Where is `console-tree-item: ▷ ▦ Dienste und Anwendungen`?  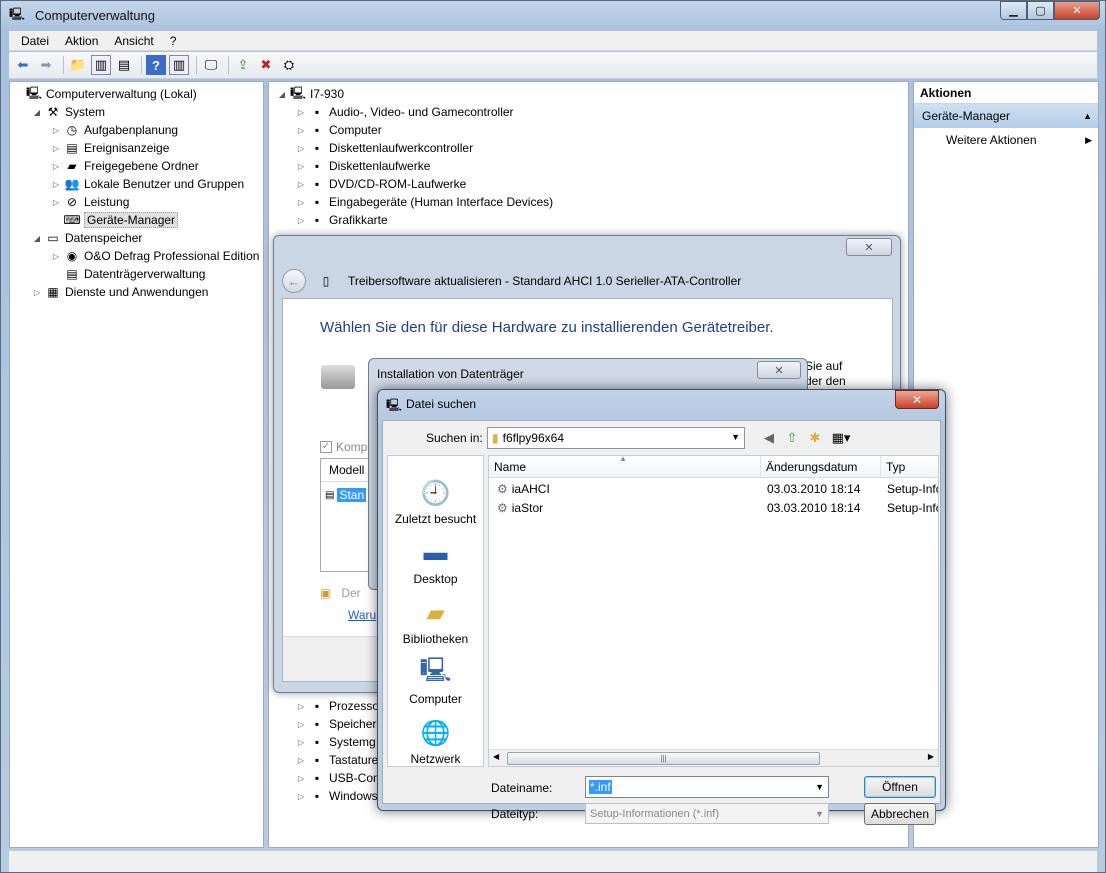 console-tree-item: ▷ ▦ Dienste und Anwendungen is located at coordinates (120, 292).